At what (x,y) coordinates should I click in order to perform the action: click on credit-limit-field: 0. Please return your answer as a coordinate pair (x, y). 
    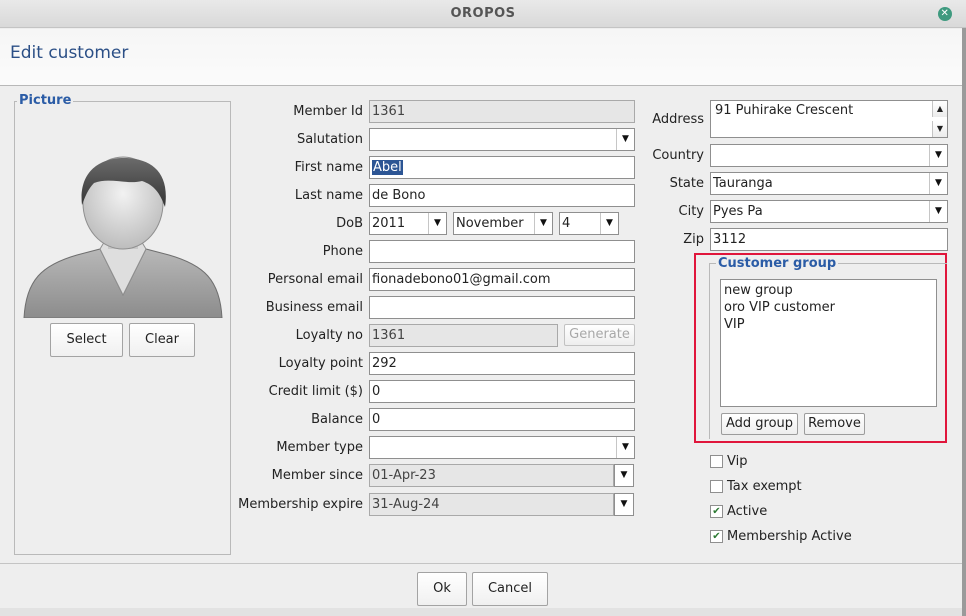
    Looking at the image, I should click on (502, 391).